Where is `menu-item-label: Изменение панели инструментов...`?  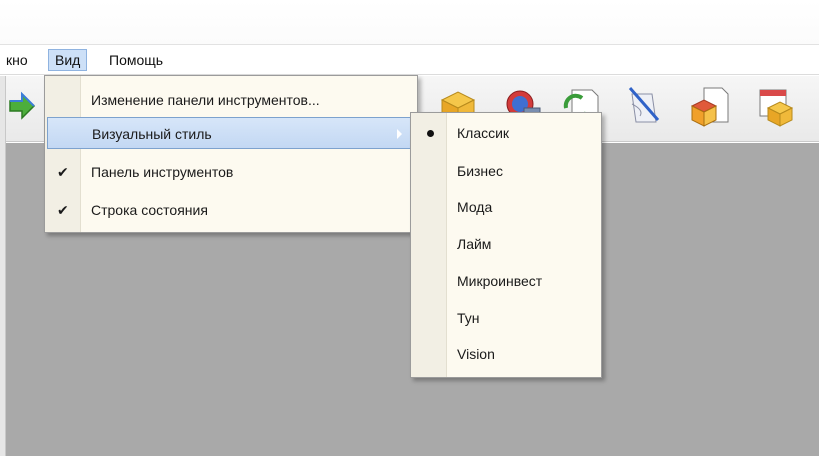 menu-item-label: Изменение панели инструментов... is located at coordinates (205, 100).